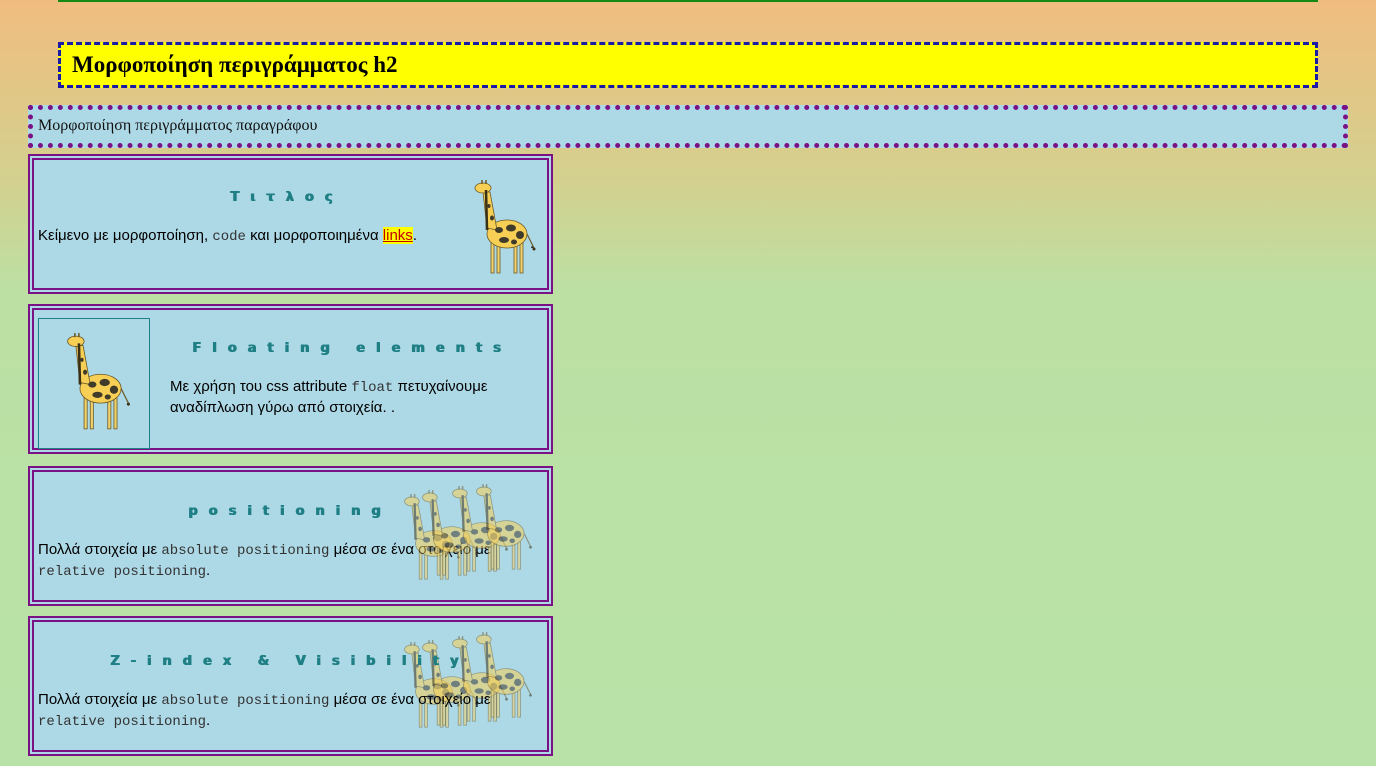  What do you see at coordinates (261, 386) in the screenshot?
I see `text-segment: Με χρήση του css attribute` at bounding box center [261, 386].